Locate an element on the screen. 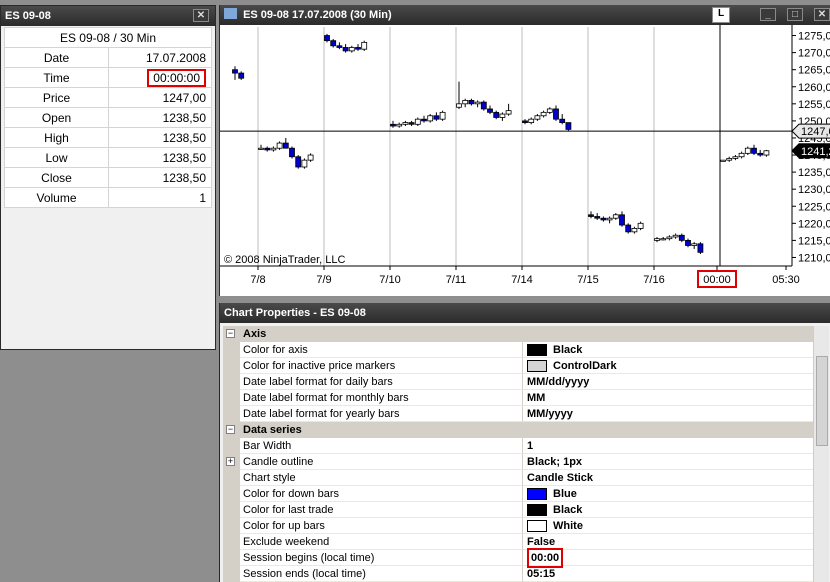  property-value: MM/dd/yyyy is located at coordinates (676, 382).